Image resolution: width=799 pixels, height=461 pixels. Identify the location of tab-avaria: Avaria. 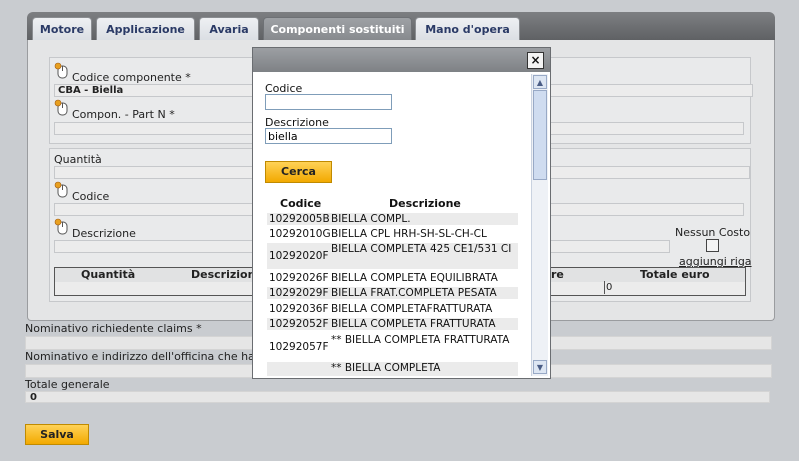
(229, 29).